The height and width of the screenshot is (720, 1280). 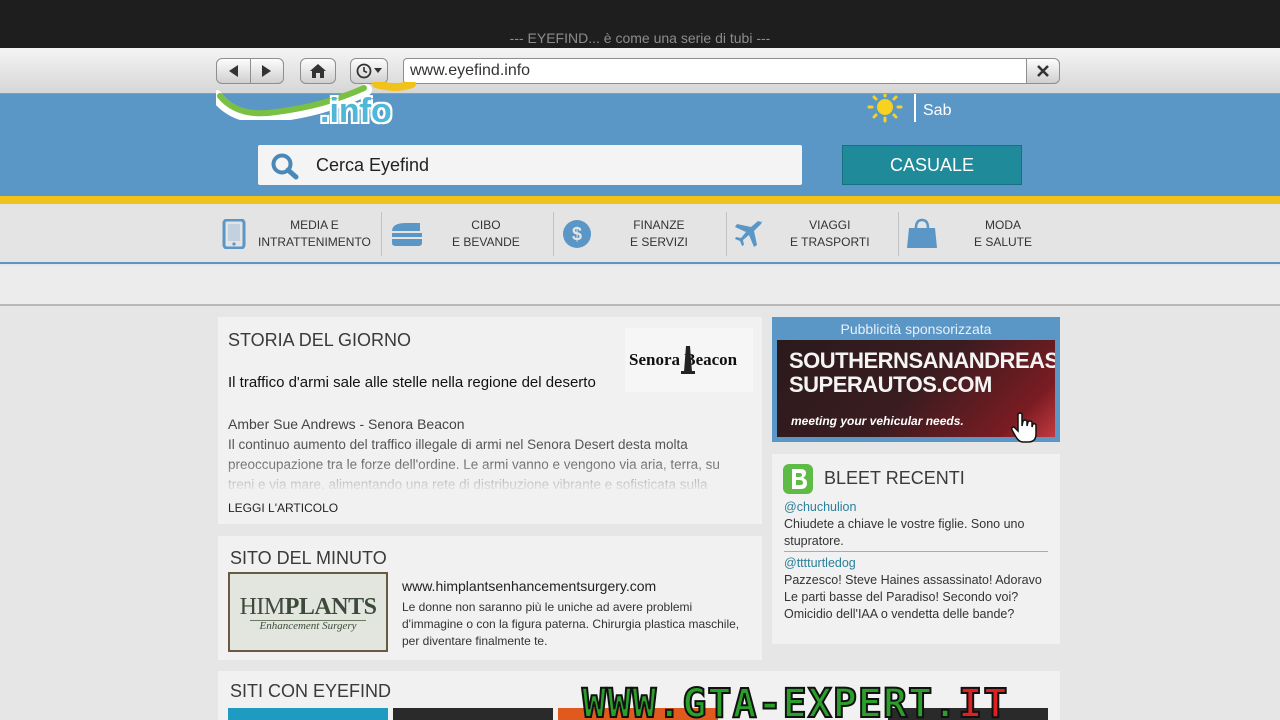 I want to click on category-label: CIBO E BEVANDE, so click(x=486, y=233).